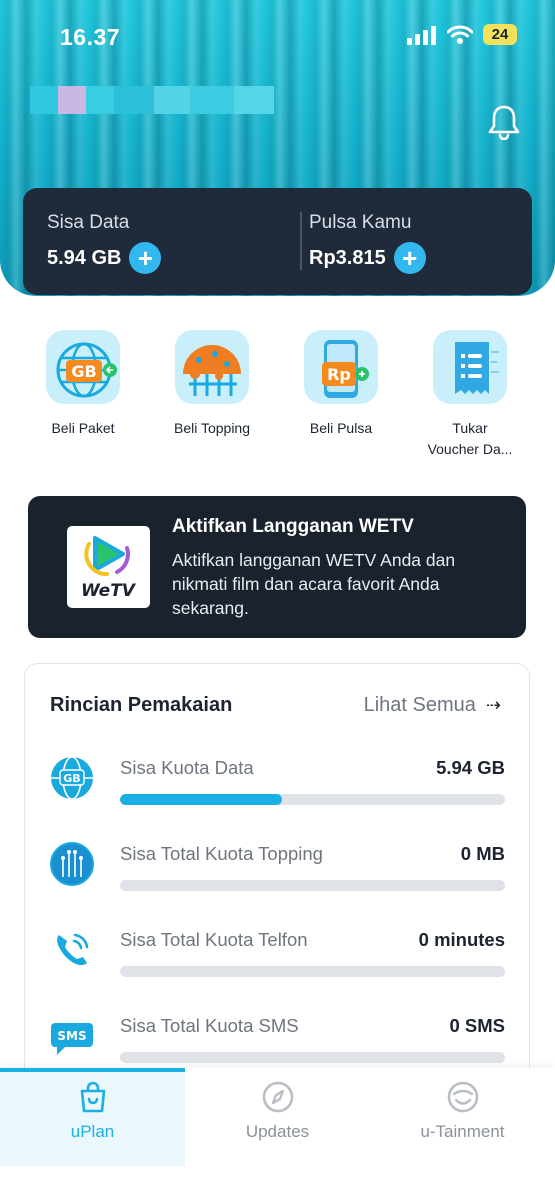  Describe the element at coordinates (104, 243) in the screenshot. I see `data-balance: Sisa Data 5.94 GB +` at that location.